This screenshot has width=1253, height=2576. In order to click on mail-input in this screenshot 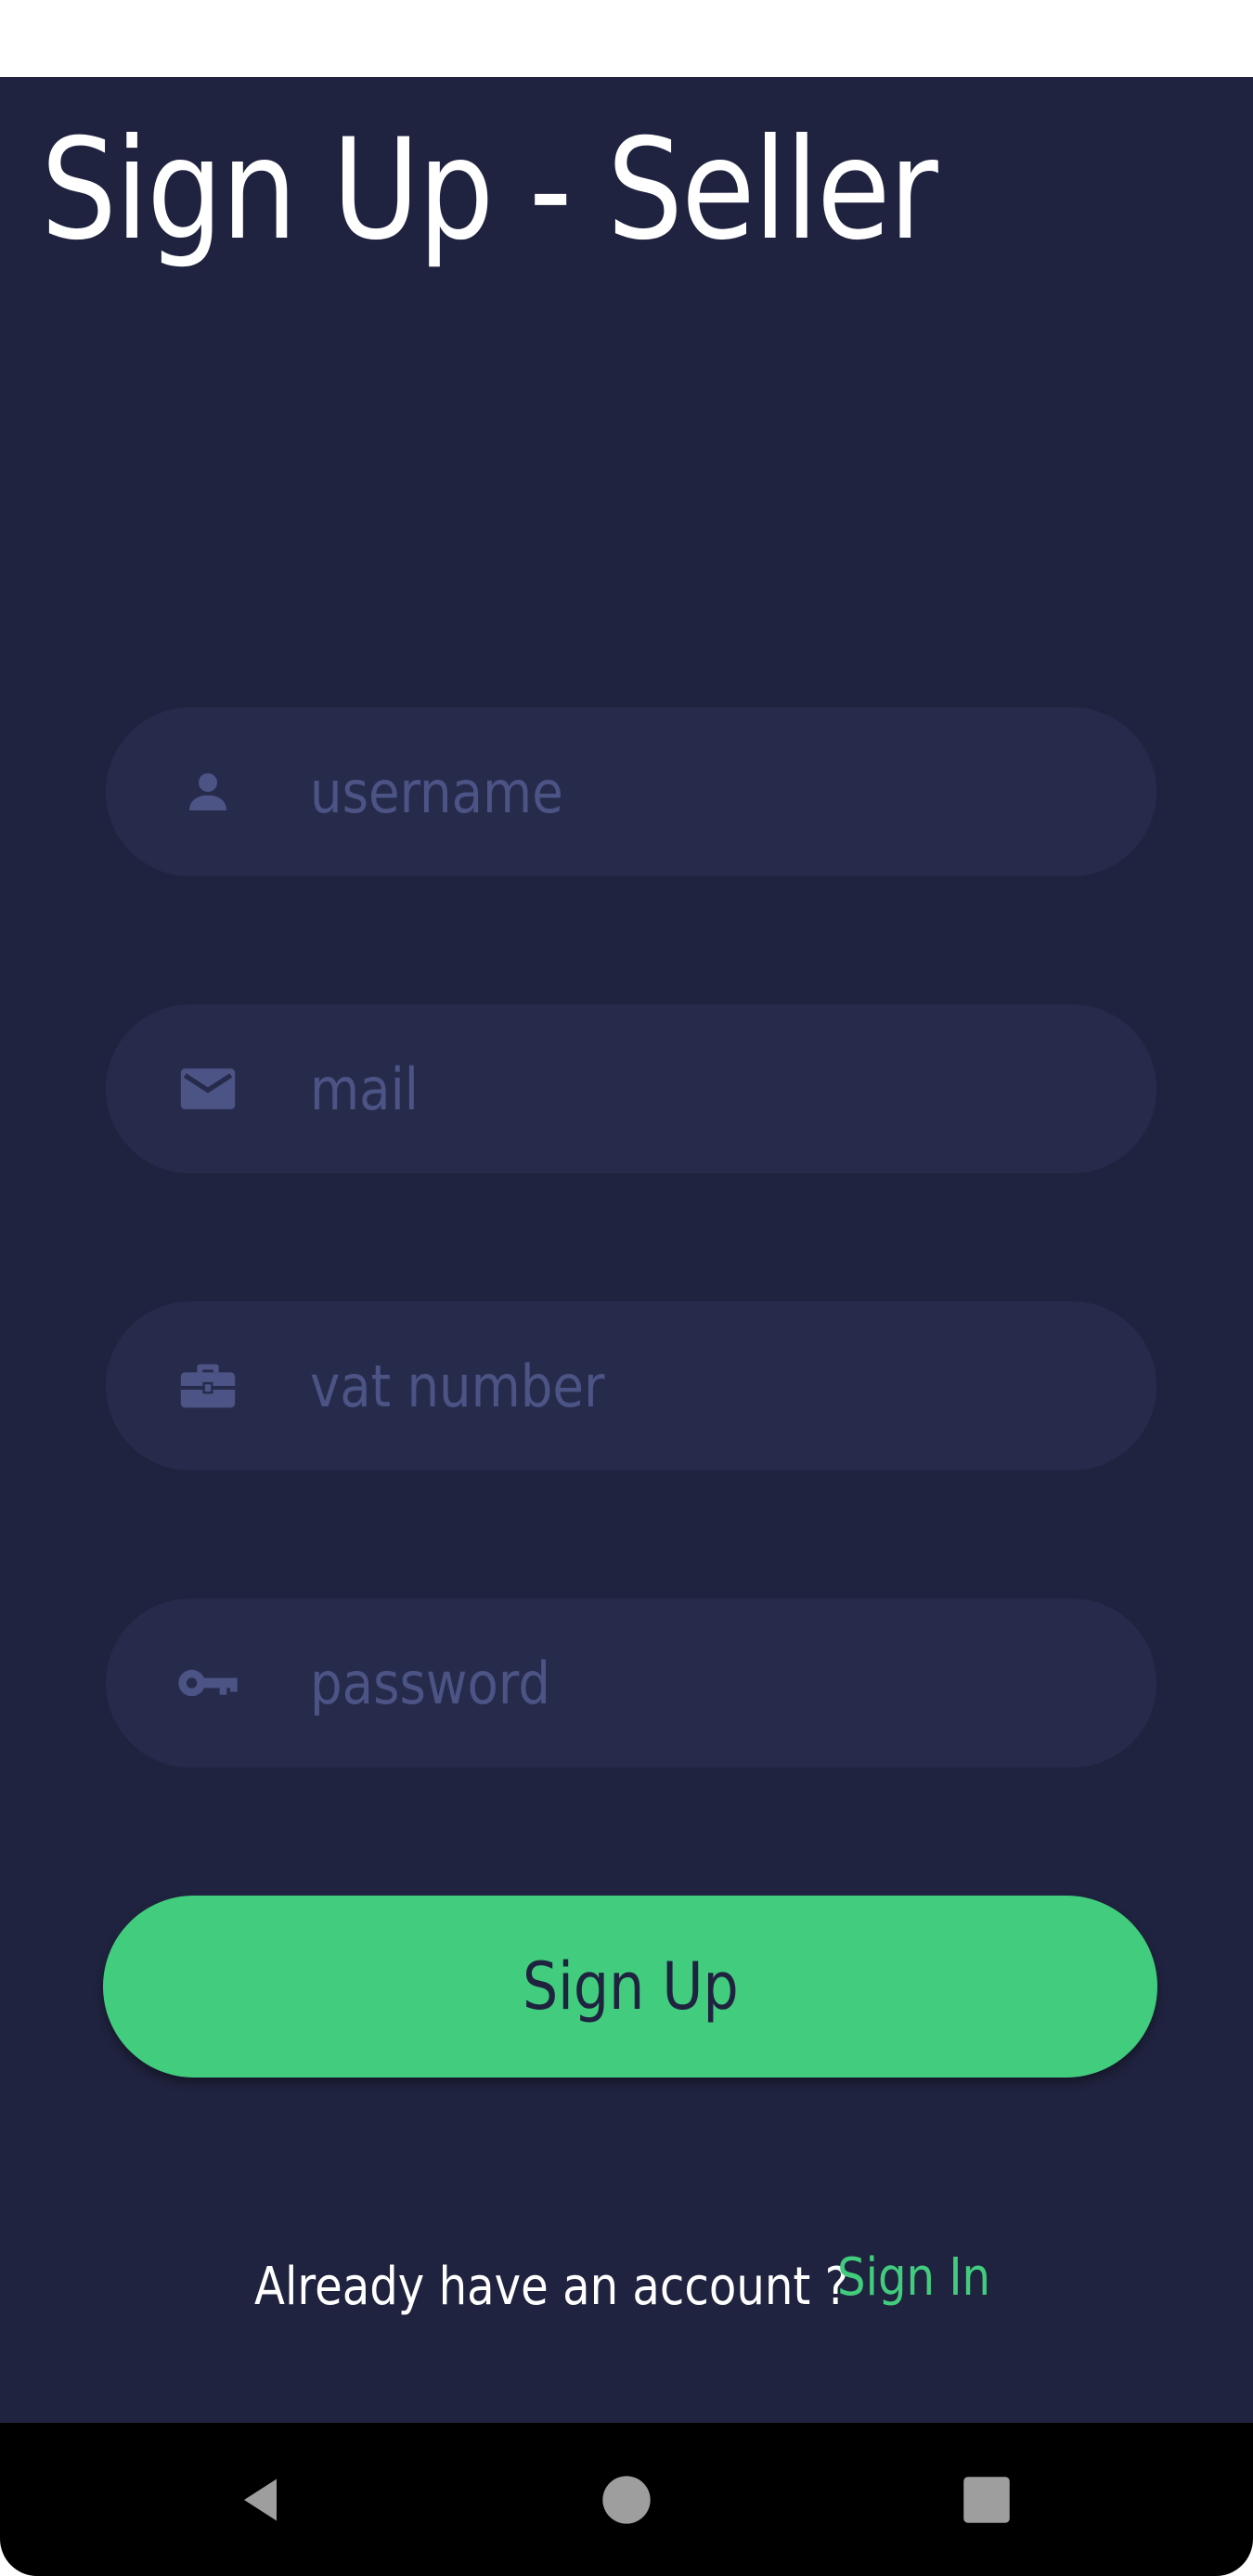, I will do `click(661, 1088)`.